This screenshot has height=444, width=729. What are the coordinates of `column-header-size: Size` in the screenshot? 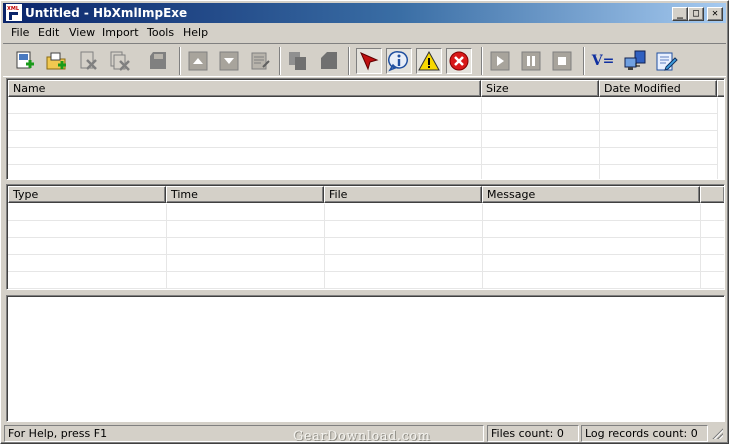 It's located at (540, 88).